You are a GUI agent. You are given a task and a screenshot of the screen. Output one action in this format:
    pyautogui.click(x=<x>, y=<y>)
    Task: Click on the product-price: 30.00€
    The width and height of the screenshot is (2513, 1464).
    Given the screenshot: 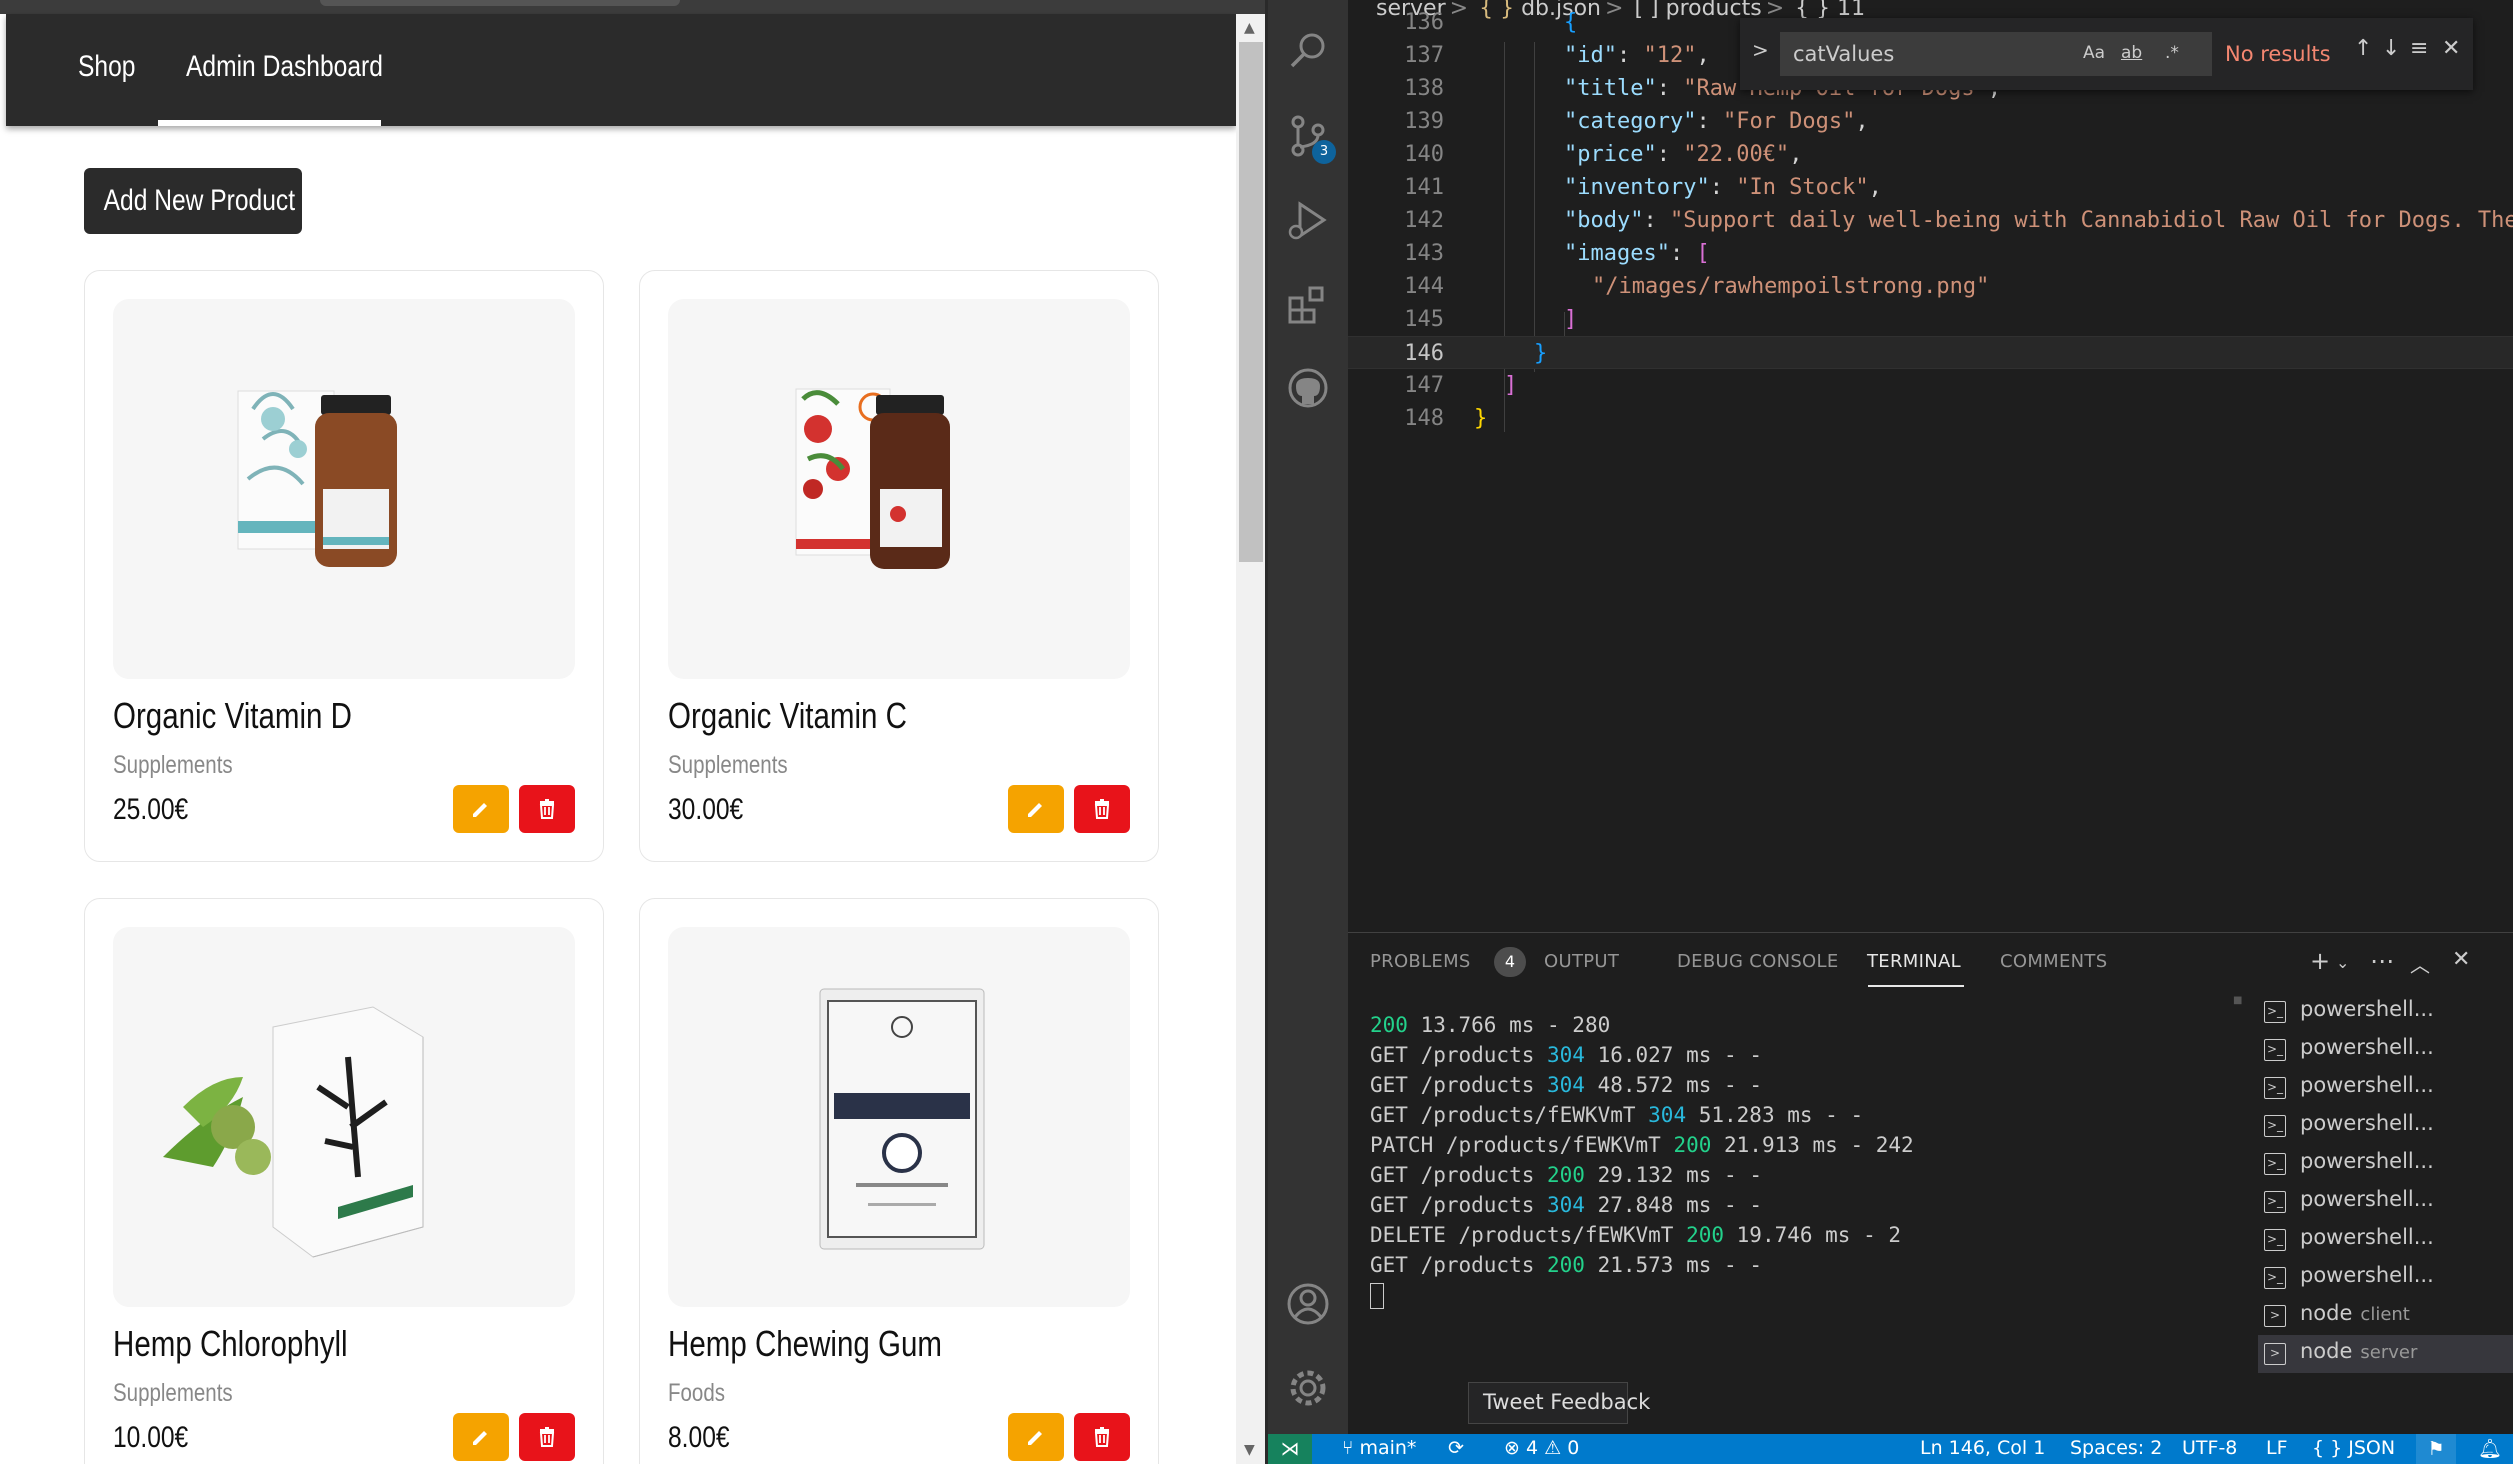 What is the action you would take?
    pyautogui.click(x=706, y=809)
    